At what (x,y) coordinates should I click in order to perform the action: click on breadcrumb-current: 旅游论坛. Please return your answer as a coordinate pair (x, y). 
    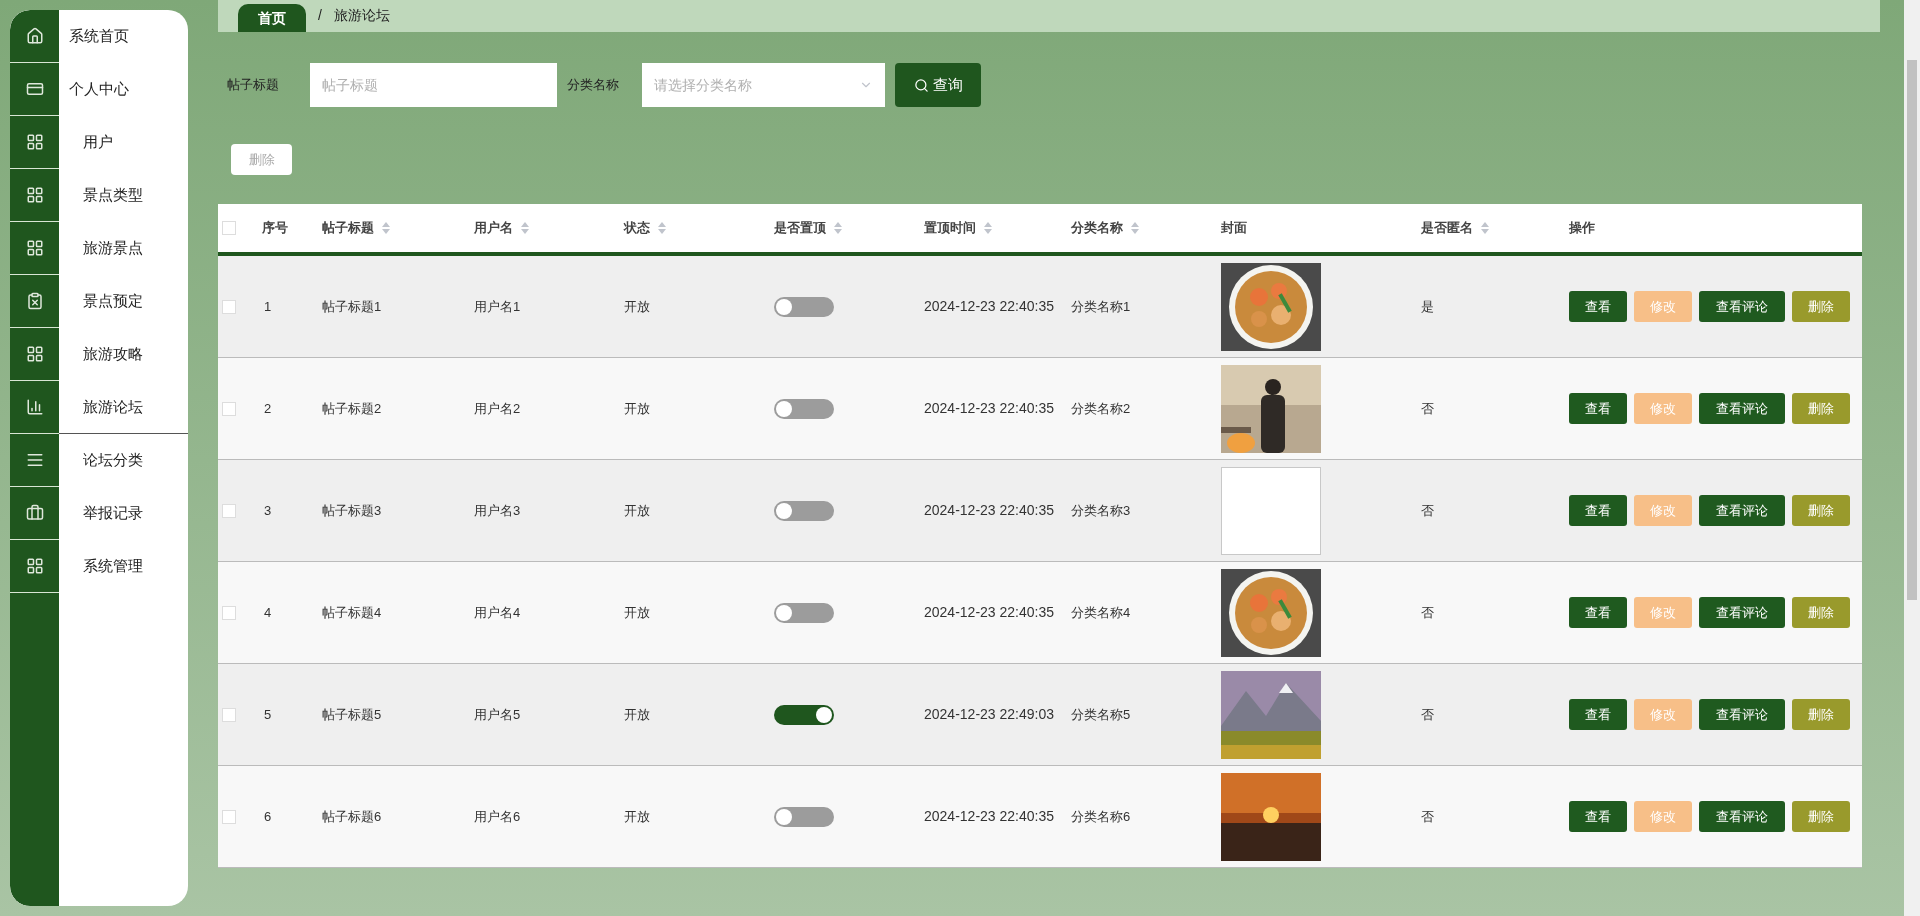
    Looking at the image, I should click on (361, 15).